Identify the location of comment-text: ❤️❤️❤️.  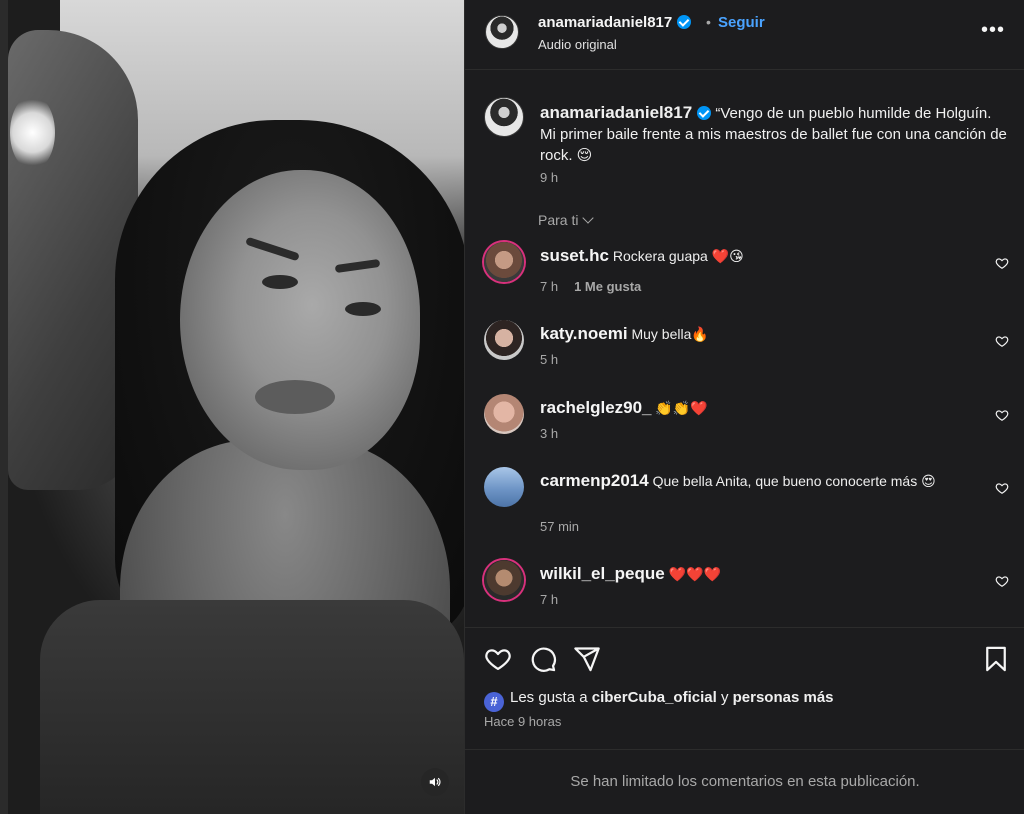
(694, 574).